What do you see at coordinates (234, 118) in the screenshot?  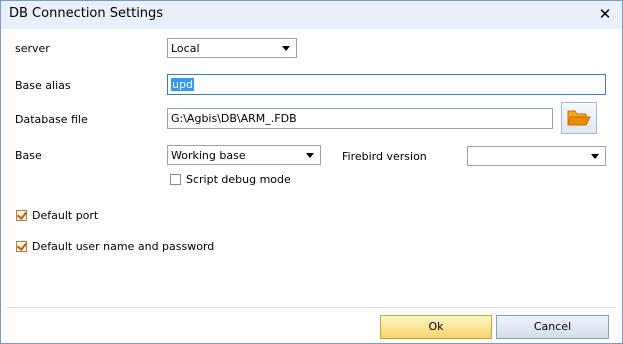 I see `database-file-value: G:\Agbis\DB\ARM_.FDB` at bounding box center [234, 118].